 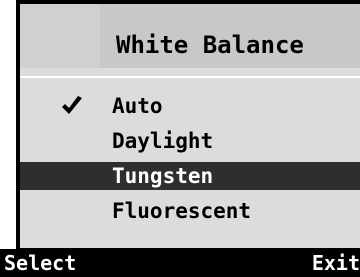 What do you see at coordinates (210, 45) in the screenshot?
I see `page-title: White Balance` at bounding box center [210, 45].